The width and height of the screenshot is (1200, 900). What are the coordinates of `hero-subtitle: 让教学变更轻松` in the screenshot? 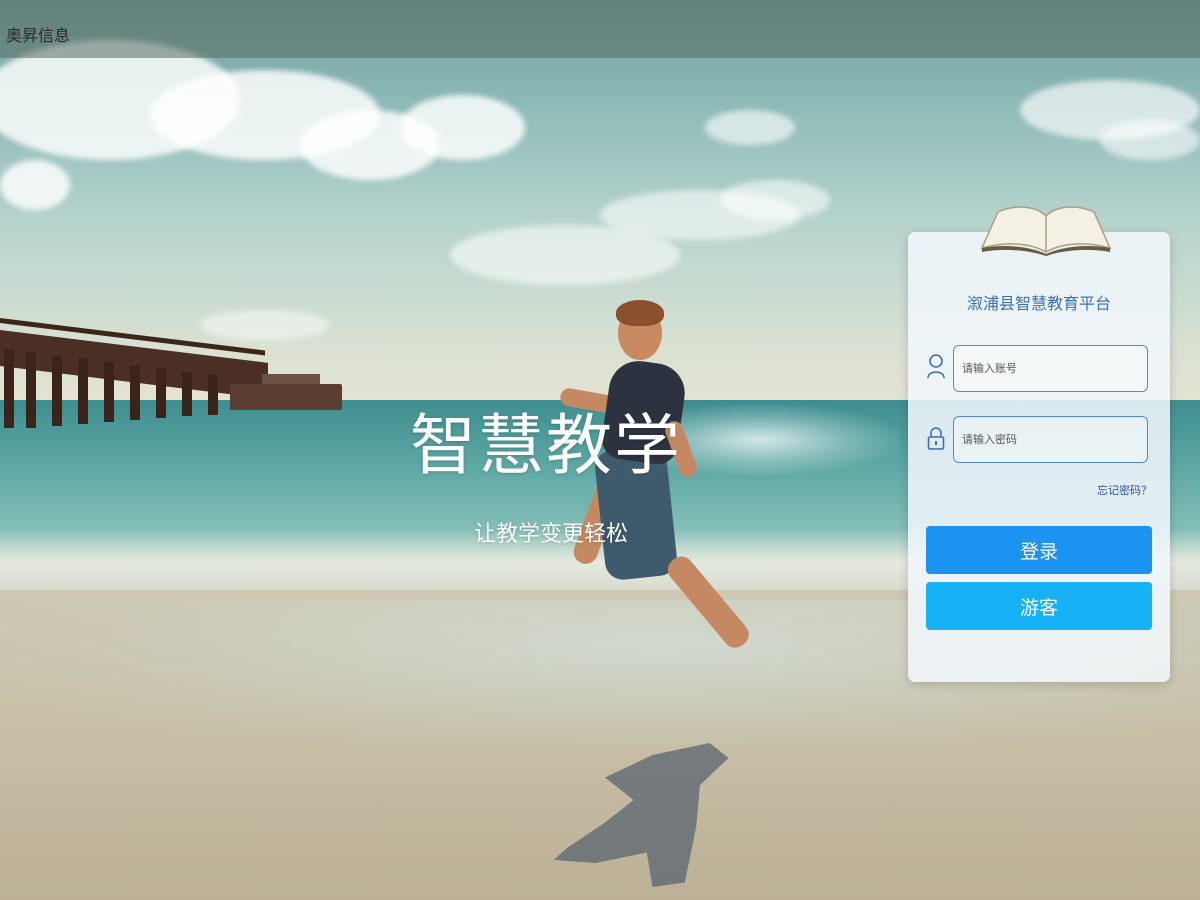 It's located at (551, 534).